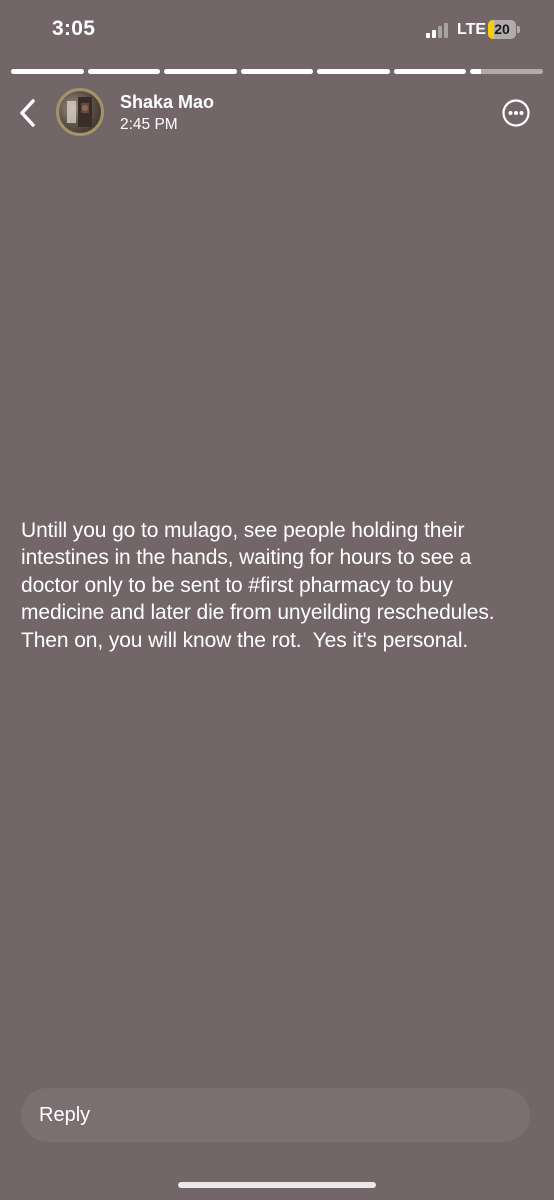 This screenshot has width=554, height=1200. I want to click on post-timestamp: 2:45 PM, so click(149, 124).